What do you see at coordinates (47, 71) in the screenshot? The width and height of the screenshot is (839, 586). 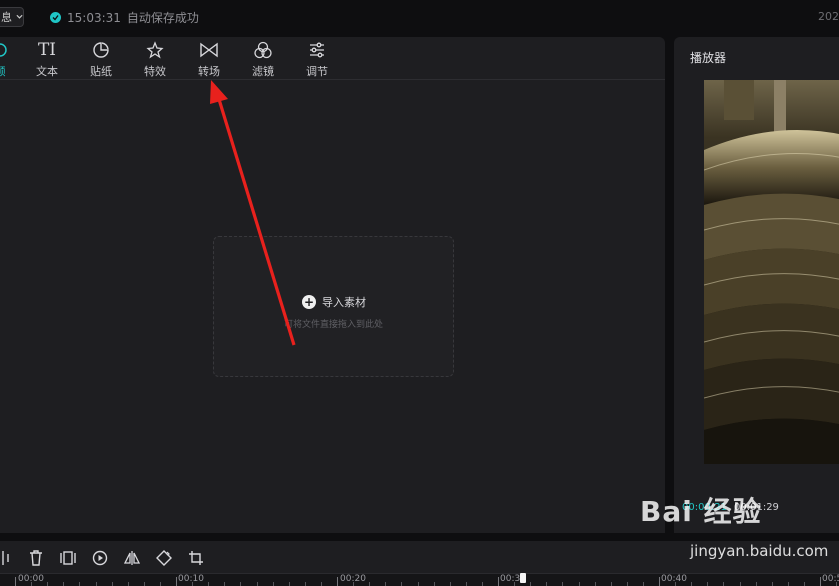 I see `tab-label: 文本` at bounding box center [47, 71].